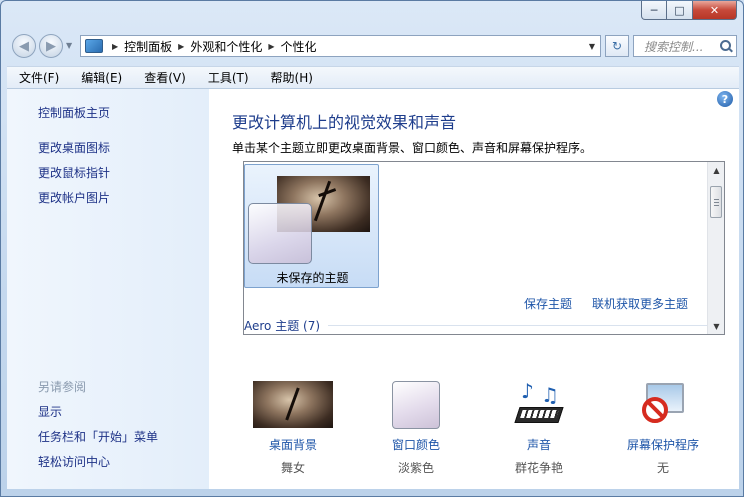 Image resolution: width=744 pixels, height=497 pixels. Describe the element at coordinates (725, 99) in the screenshot. I see `help-icon: ?` at that location.